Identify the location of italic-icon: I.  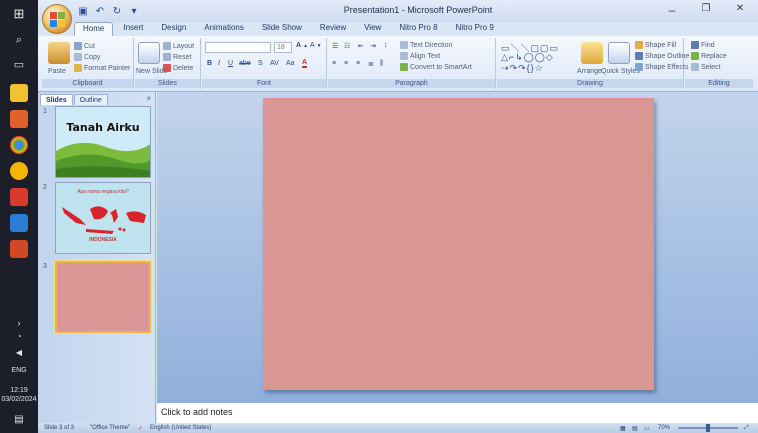
(219, 63).